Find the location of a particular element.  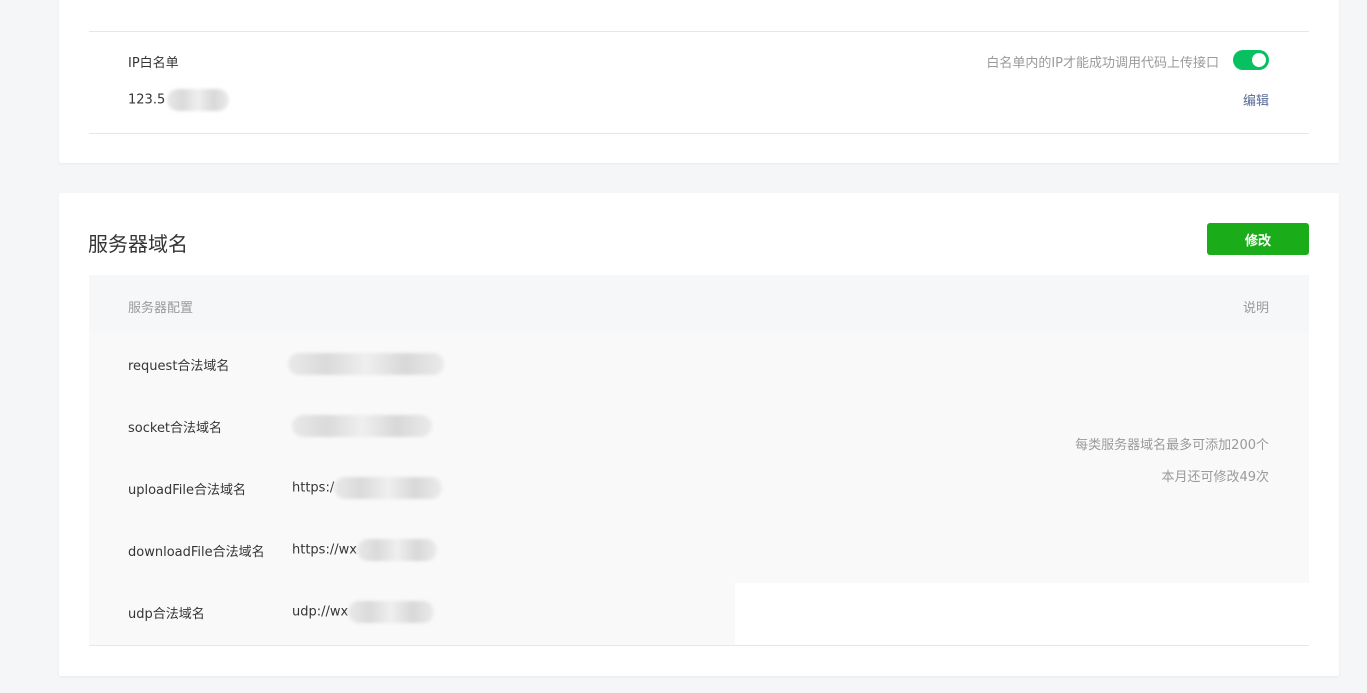

toggle-knob is located at coordinates (1259, 60).